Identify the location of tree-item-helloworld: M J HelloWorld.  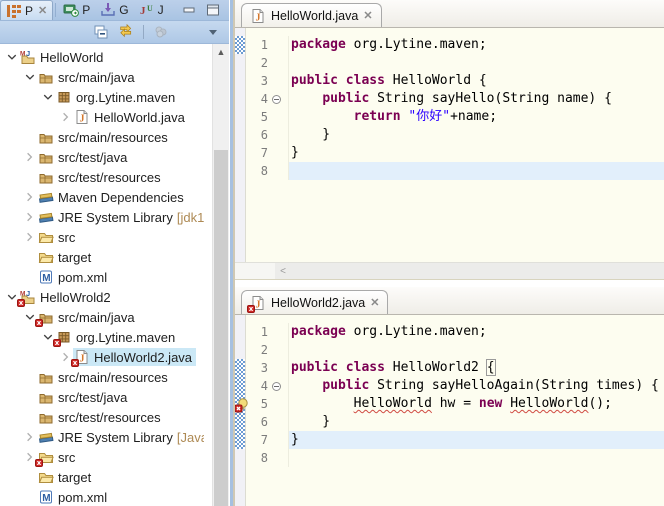
(102, 57).